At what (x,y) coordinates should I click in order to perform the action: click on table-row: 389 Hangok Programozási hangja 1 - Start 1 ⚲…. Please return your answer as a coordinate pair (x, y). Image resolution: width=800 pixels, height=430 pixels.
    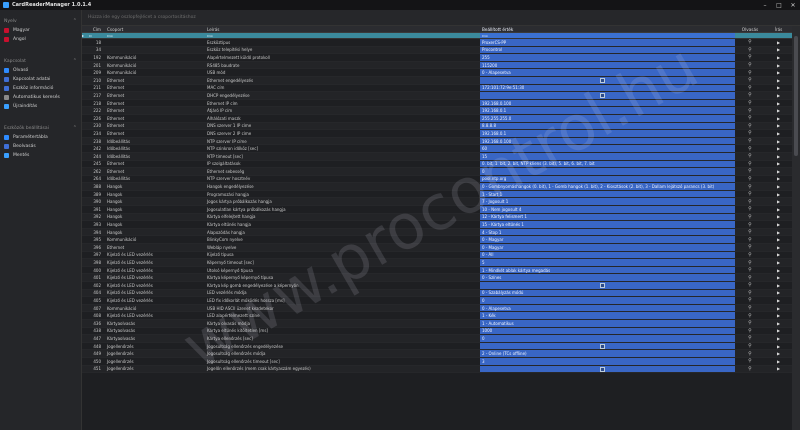
    Looking at the image, I should click on (437, 194).